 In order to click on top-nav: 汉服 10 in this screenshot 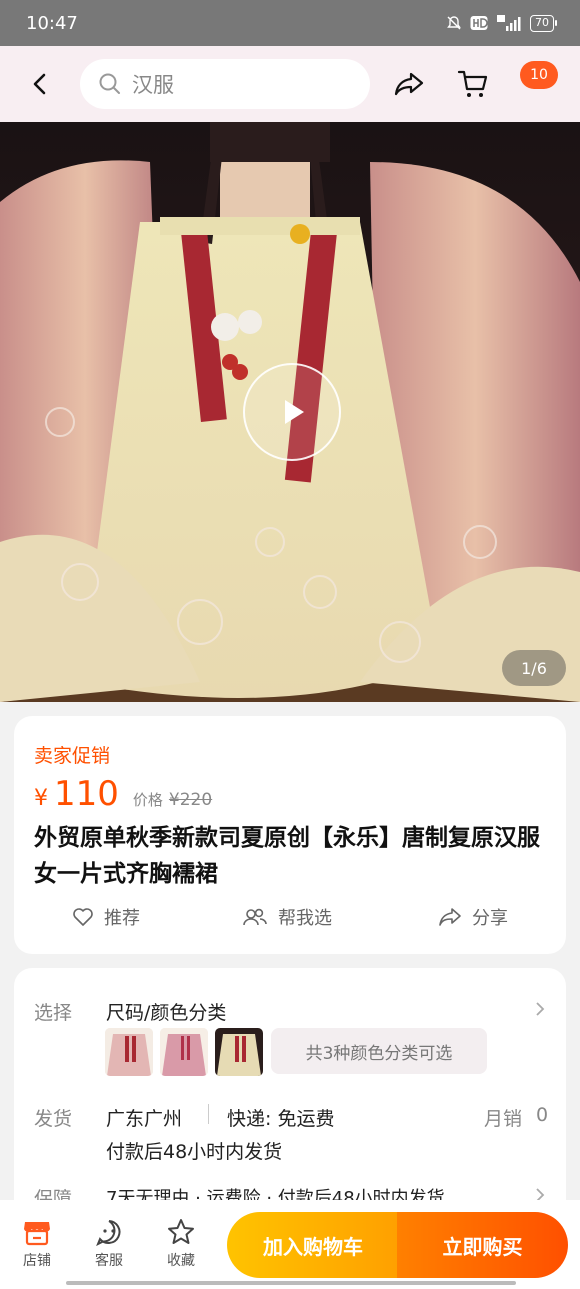, I will do `click(290, 84)`.